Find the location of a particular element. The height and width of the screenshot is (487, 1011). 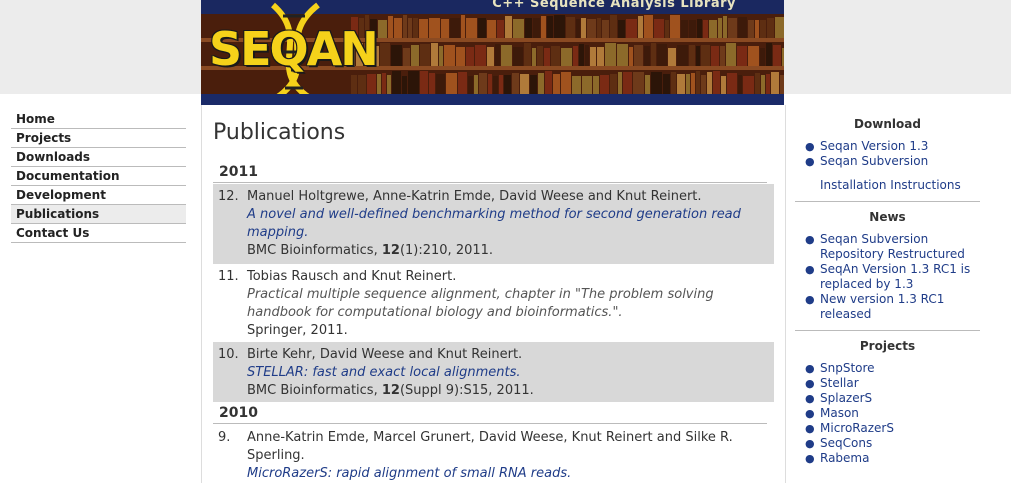

publication-number: 11. is located at coordinates (228, 276).